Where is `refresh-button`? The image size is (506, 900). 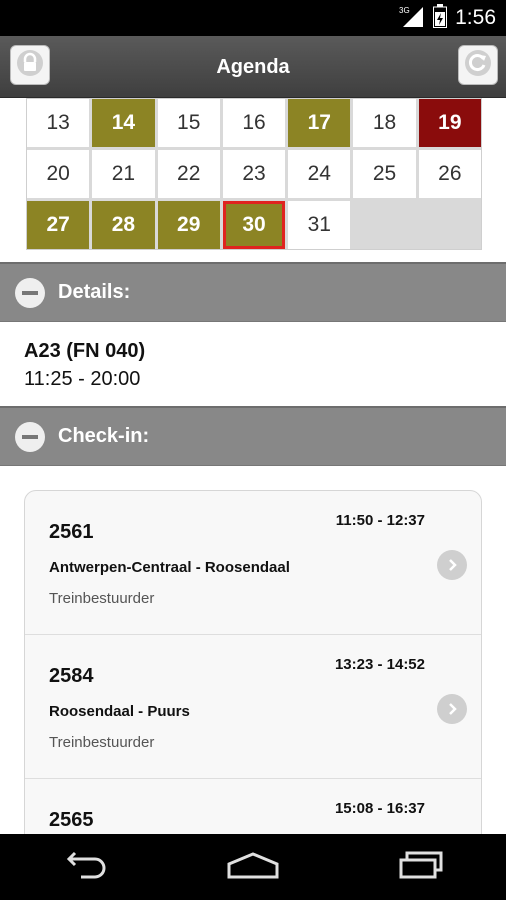
refresh-button is located at coordinates (478, 65).